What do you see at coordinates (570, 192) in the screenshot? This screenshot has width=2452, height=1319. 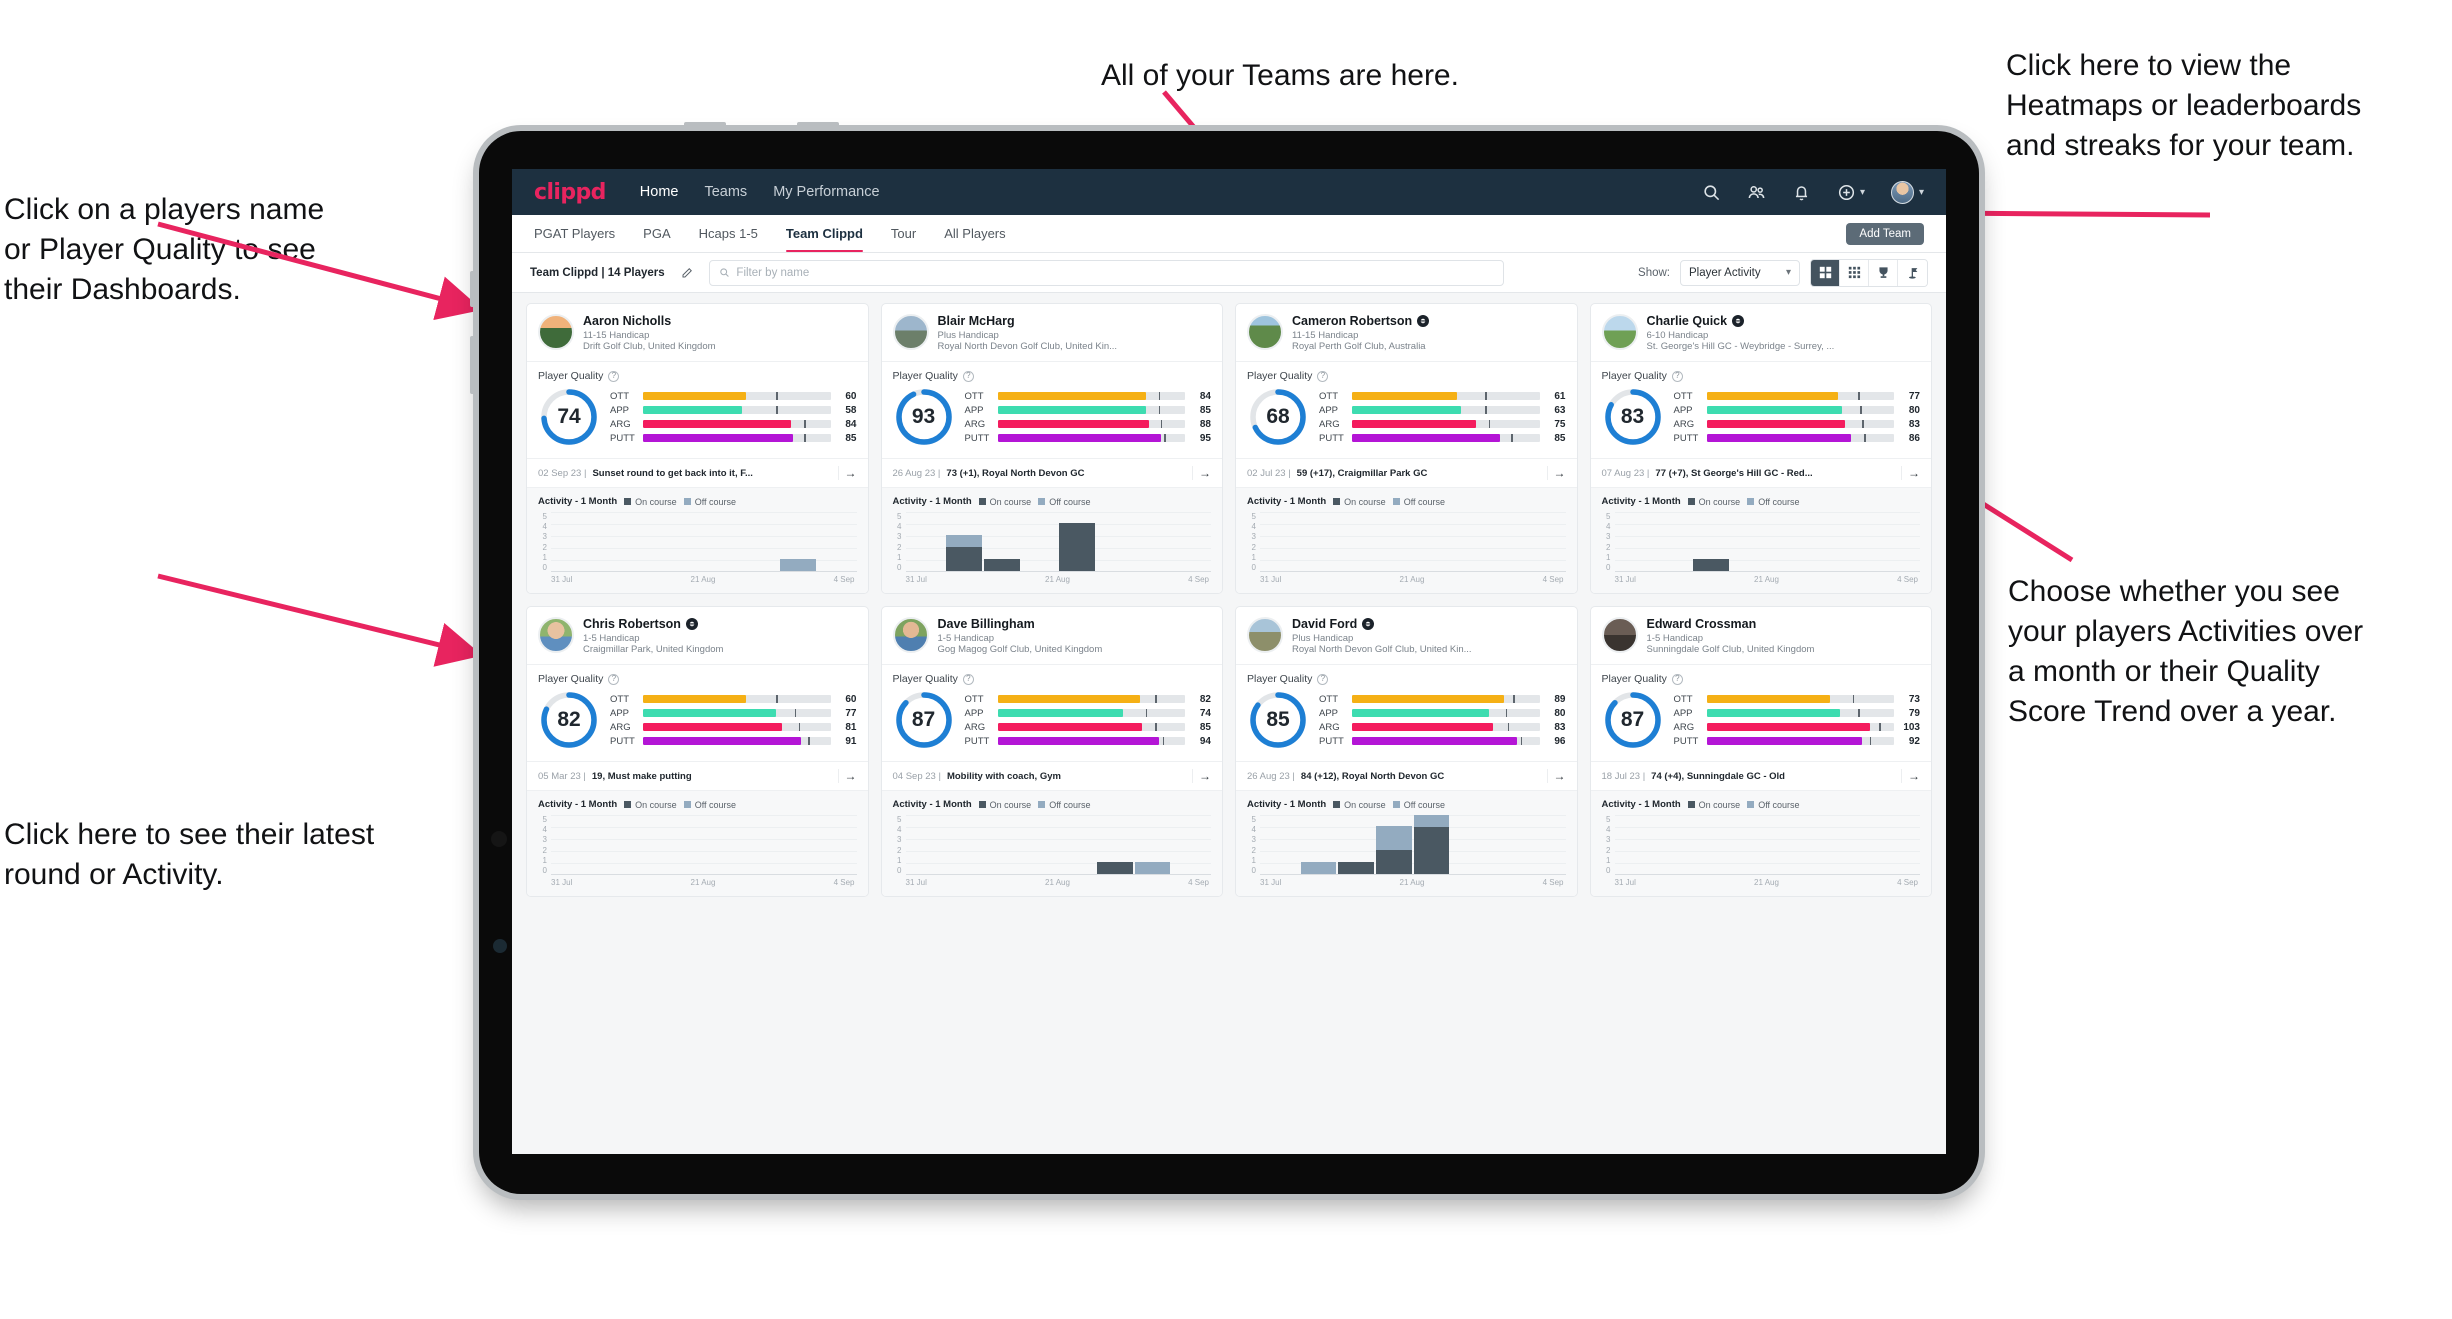 I see `clippd-logo: clippd` at bounding box center [570, 192].